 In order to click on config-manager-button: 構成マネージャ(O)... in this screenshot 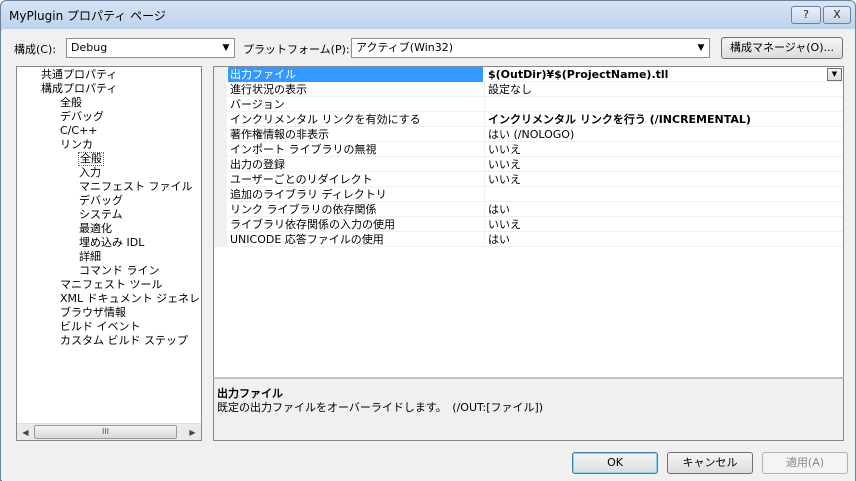, I will do `click(782, 48)`.